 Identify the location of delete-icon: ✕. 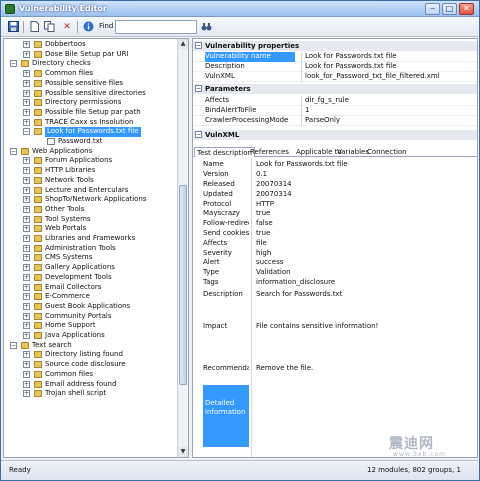
(67, 27).